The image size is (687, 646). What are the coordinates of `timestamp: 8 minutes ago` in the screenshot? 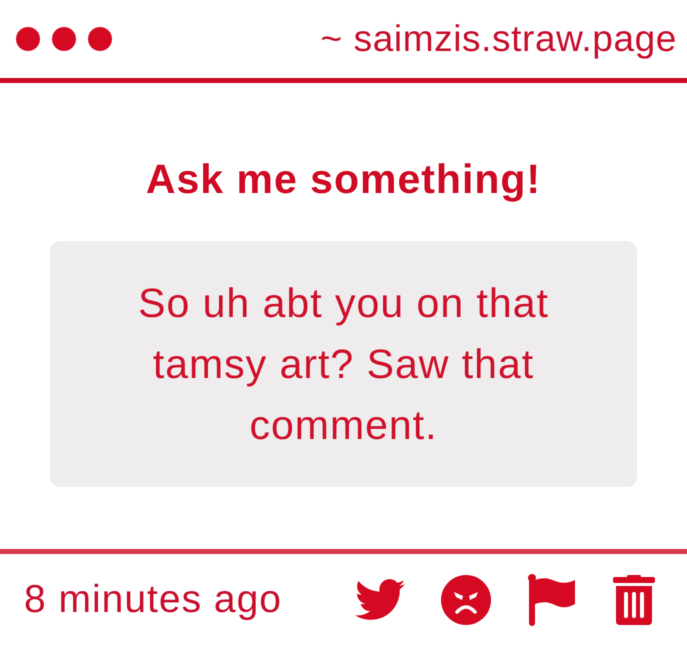 It's located at (153, 600).